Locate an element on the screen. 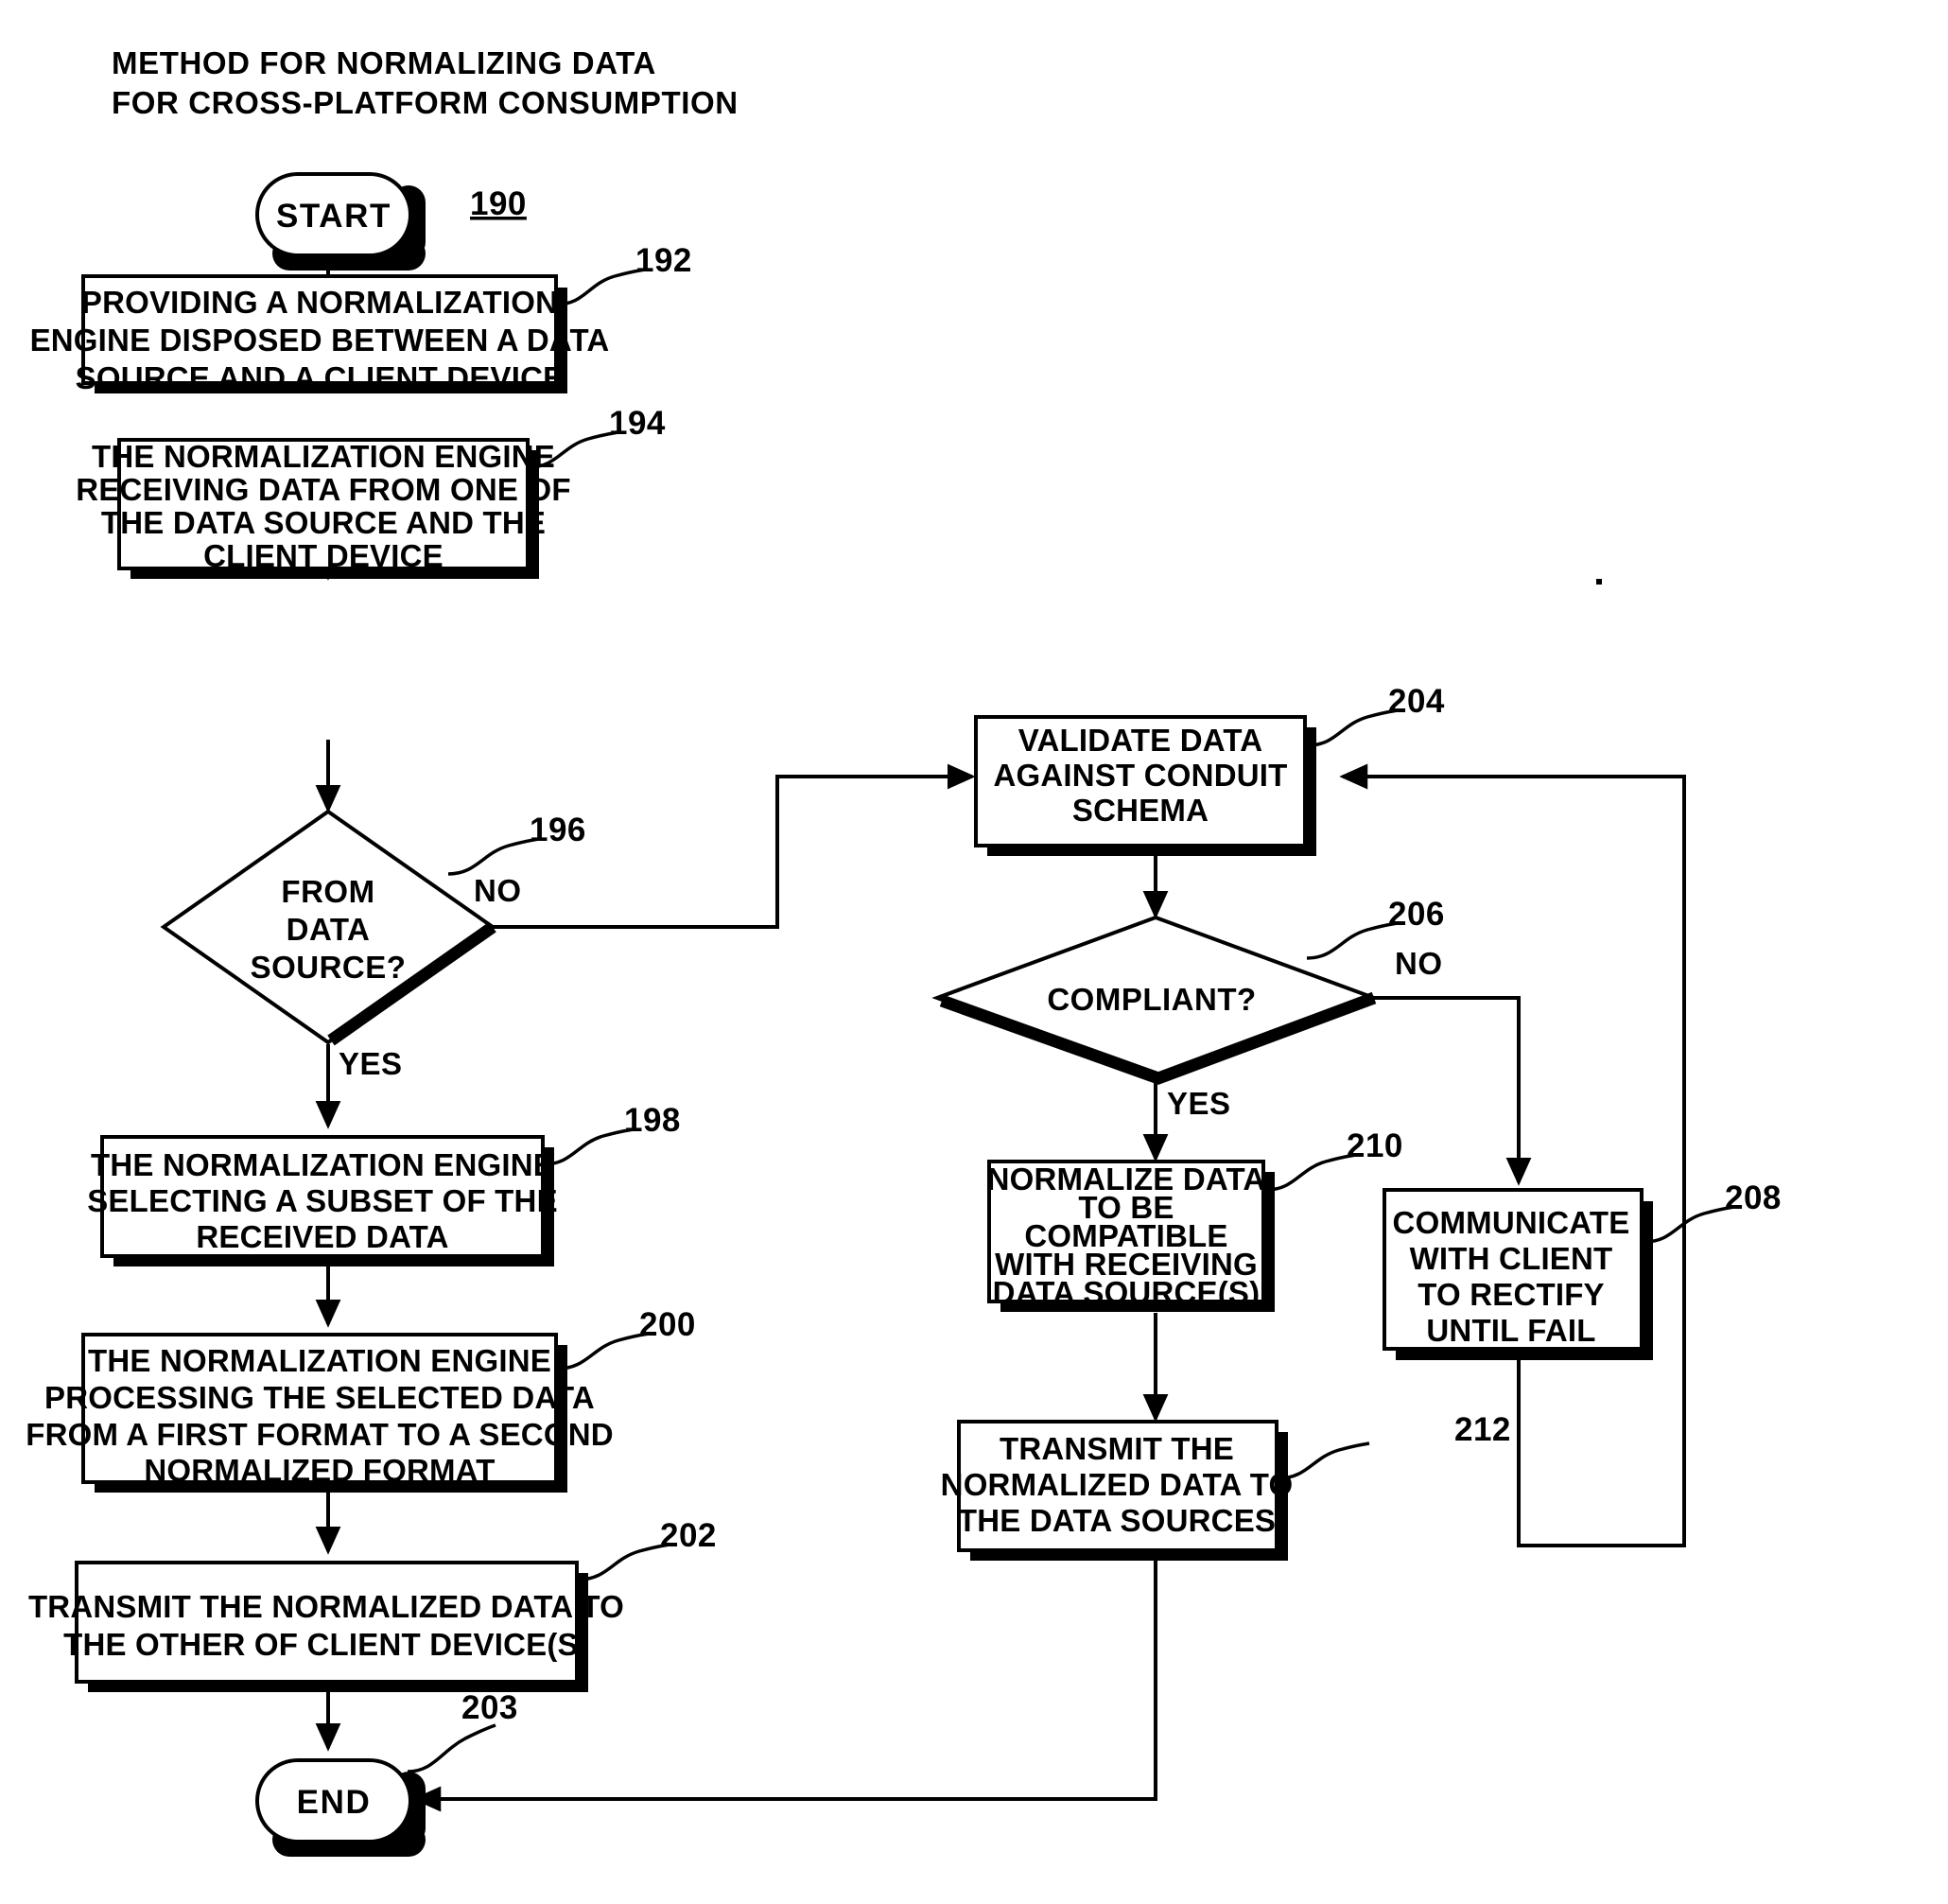  box210-line-4: DATA SOURCE(S) is located at coordinates (1127, 1292).